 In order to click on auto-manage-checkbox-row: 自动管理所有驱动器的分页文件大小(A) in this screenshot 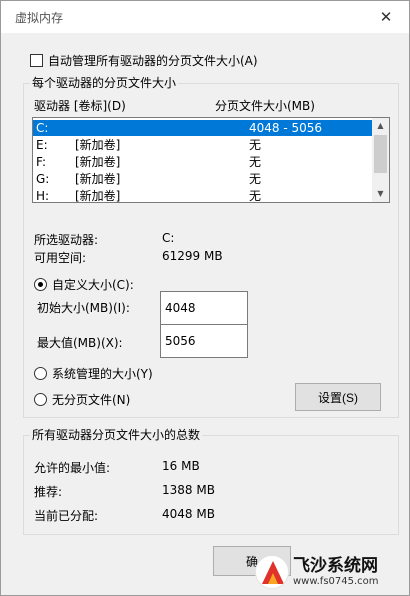, I will do `click(144, 60)`.